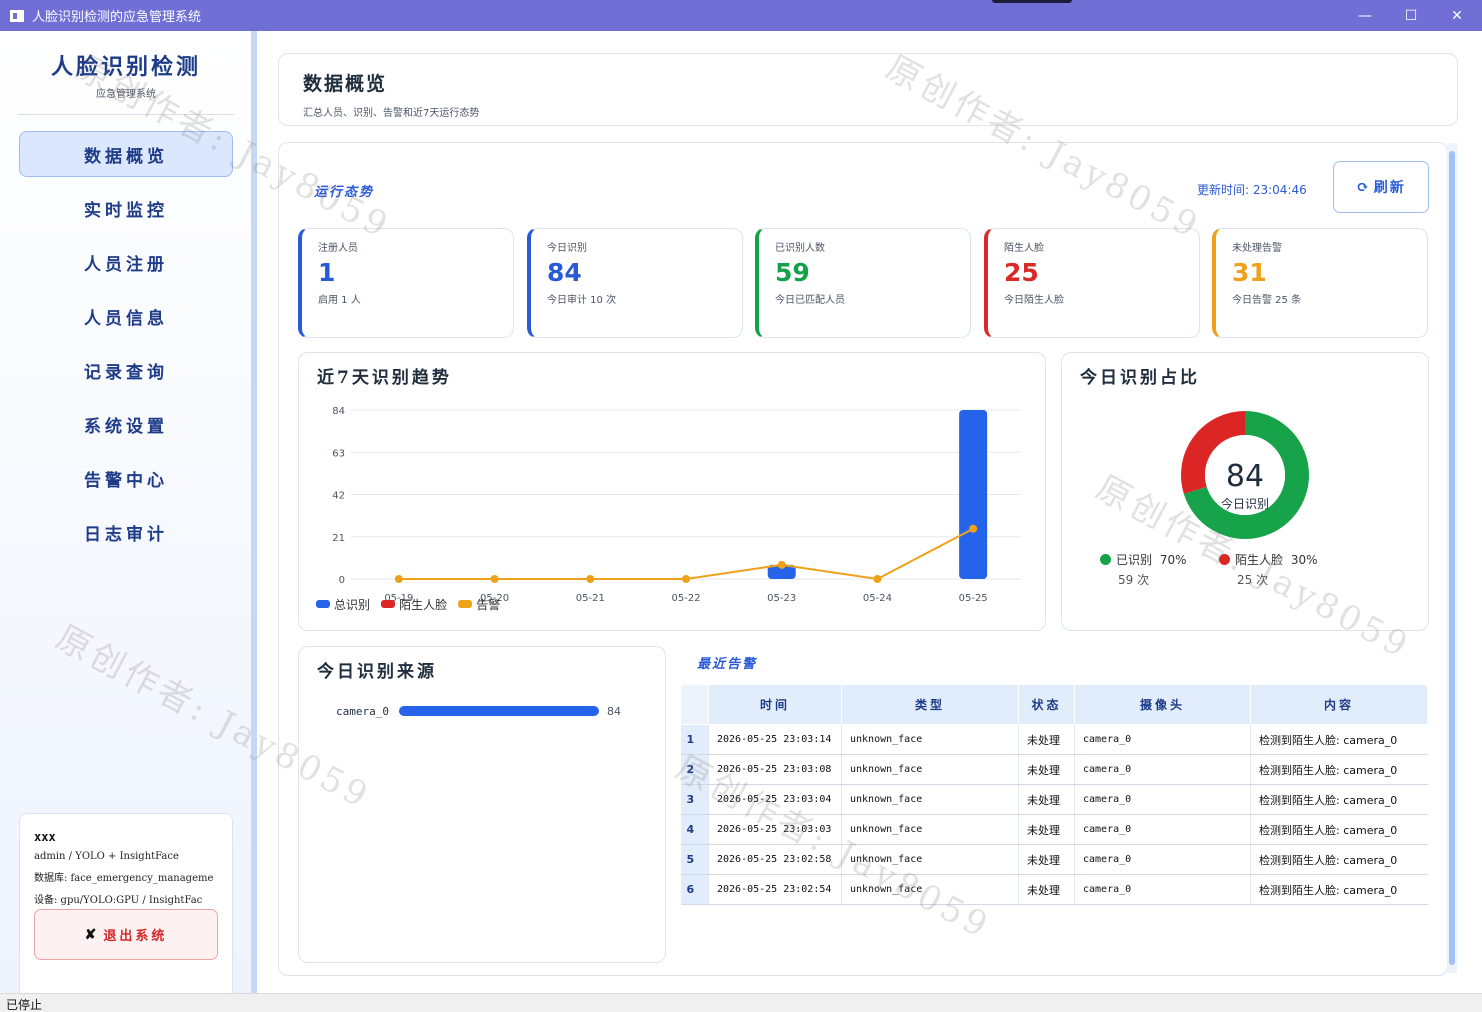 This screenshot has width=1482, height=1012. I want to click on legend-percent: 70%, so click(1173, 560).